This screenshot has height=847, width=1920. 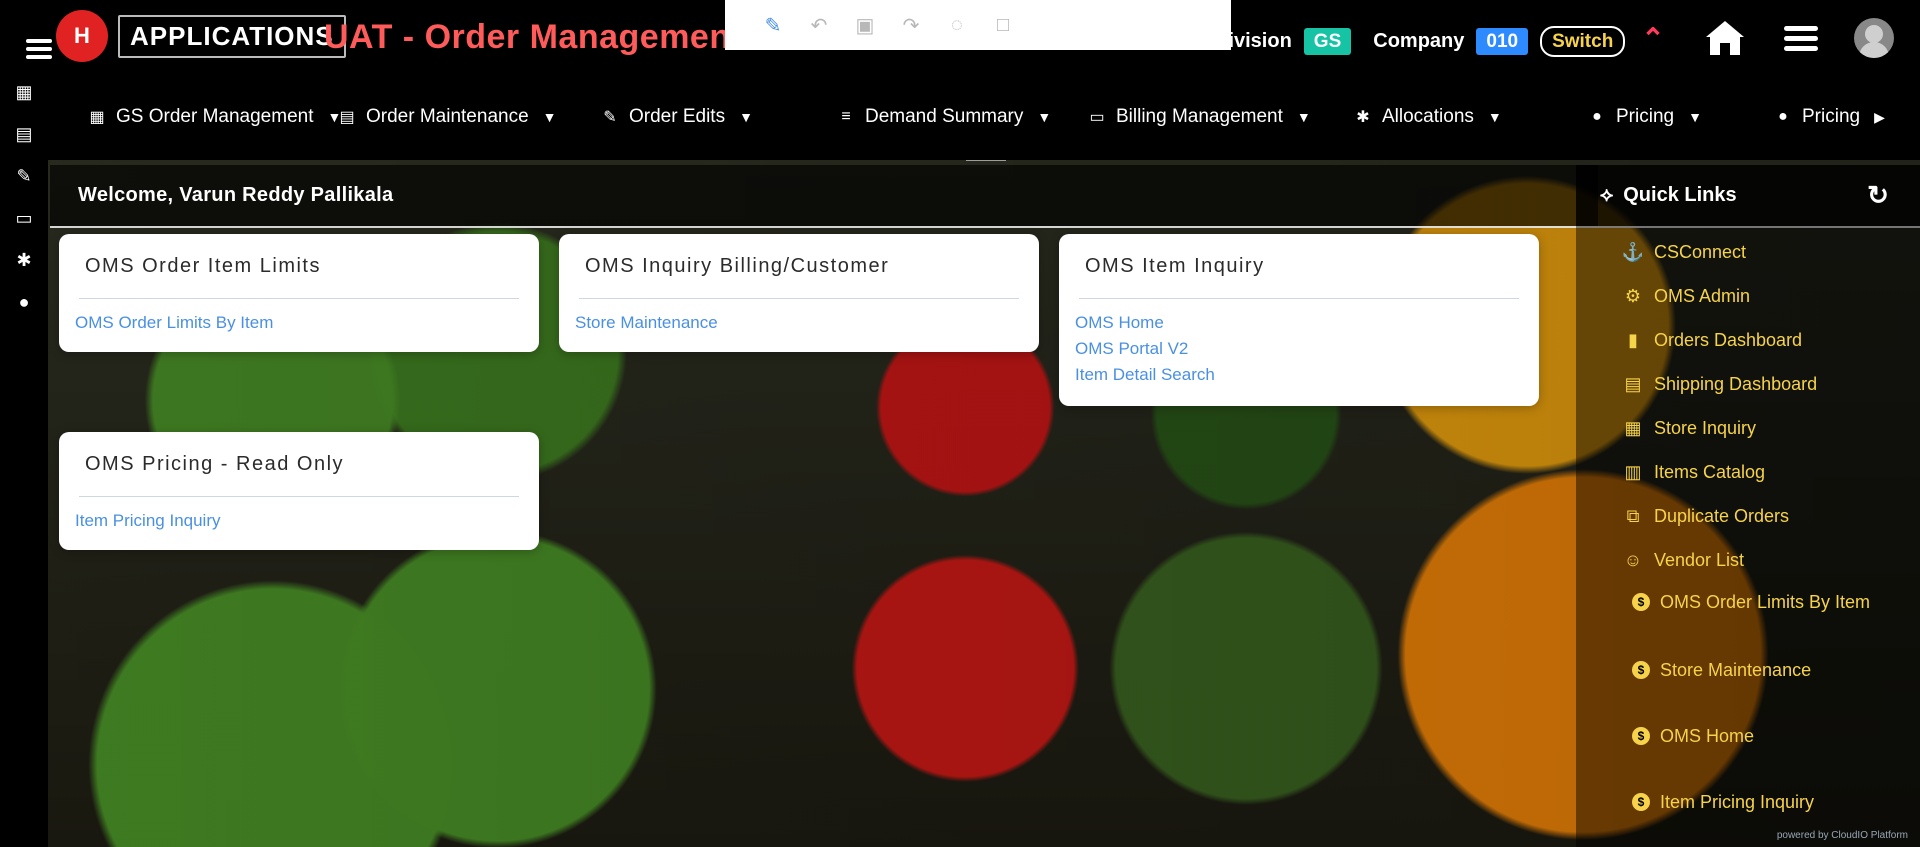 I want to click on nav-billing-management: ▭ Billing Management ▼, so click(x=1199, y=117).